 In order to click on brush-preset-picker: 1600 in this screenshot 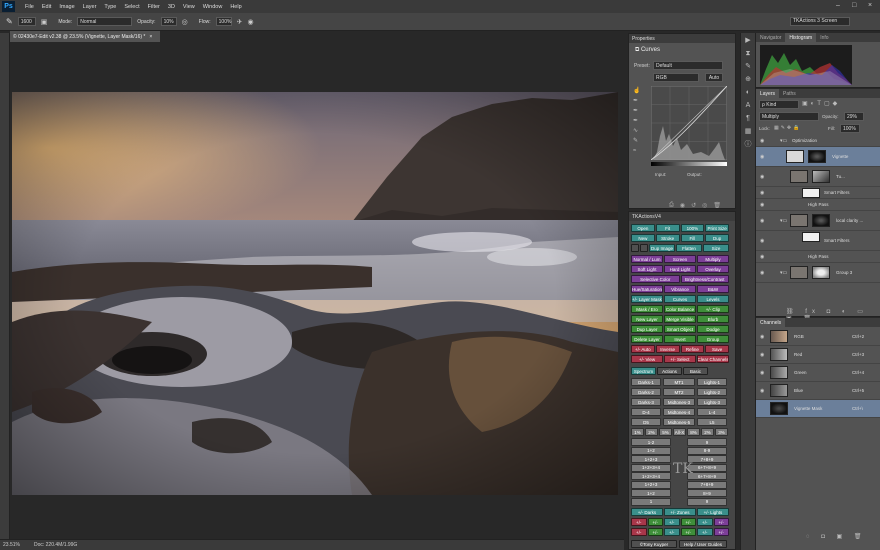, I will do `click(26, 21)`.